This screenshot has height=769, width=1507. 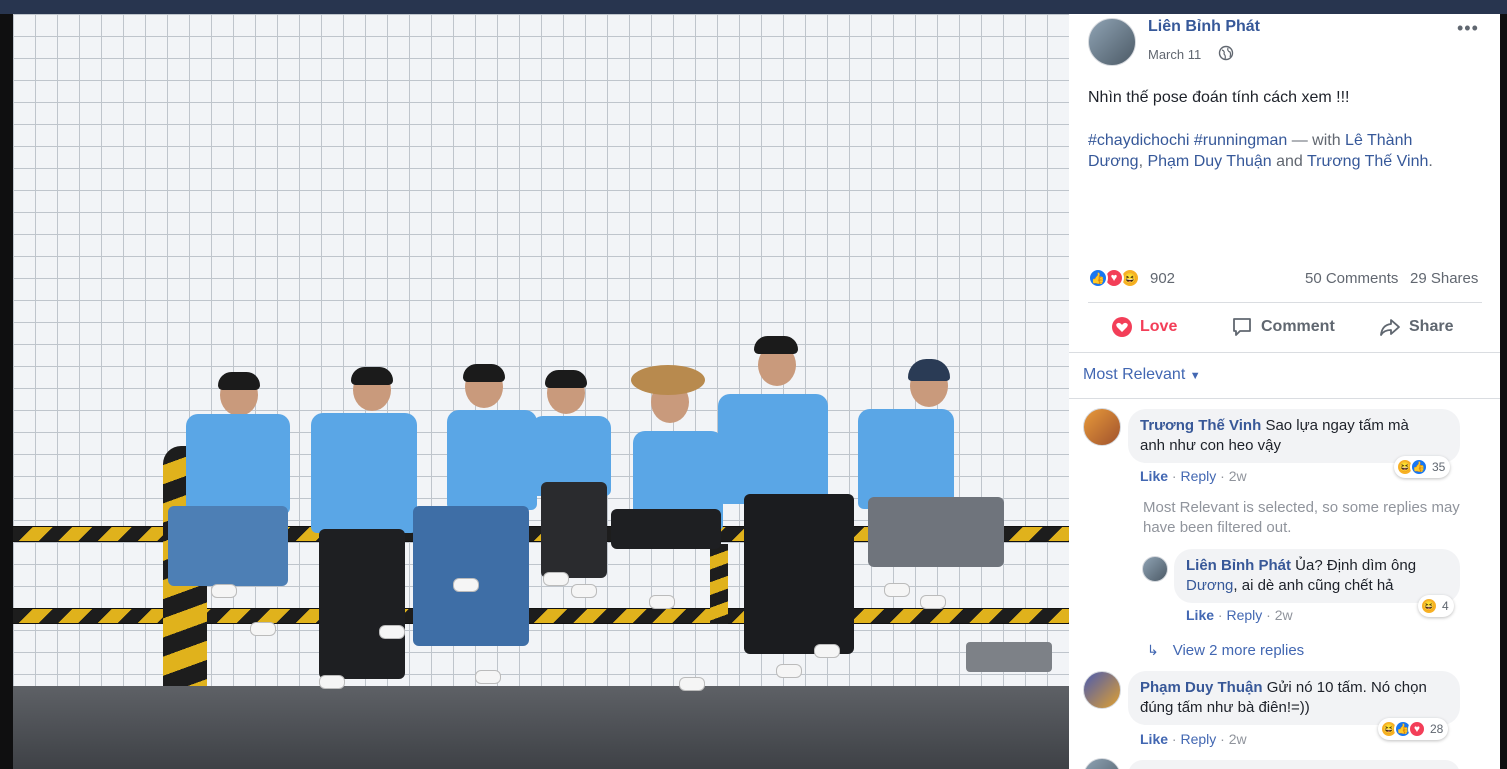 What do you see at coordinates (1122, 327) in the screenshot?
I see `love-icon` at bounding box center [1122, 327].